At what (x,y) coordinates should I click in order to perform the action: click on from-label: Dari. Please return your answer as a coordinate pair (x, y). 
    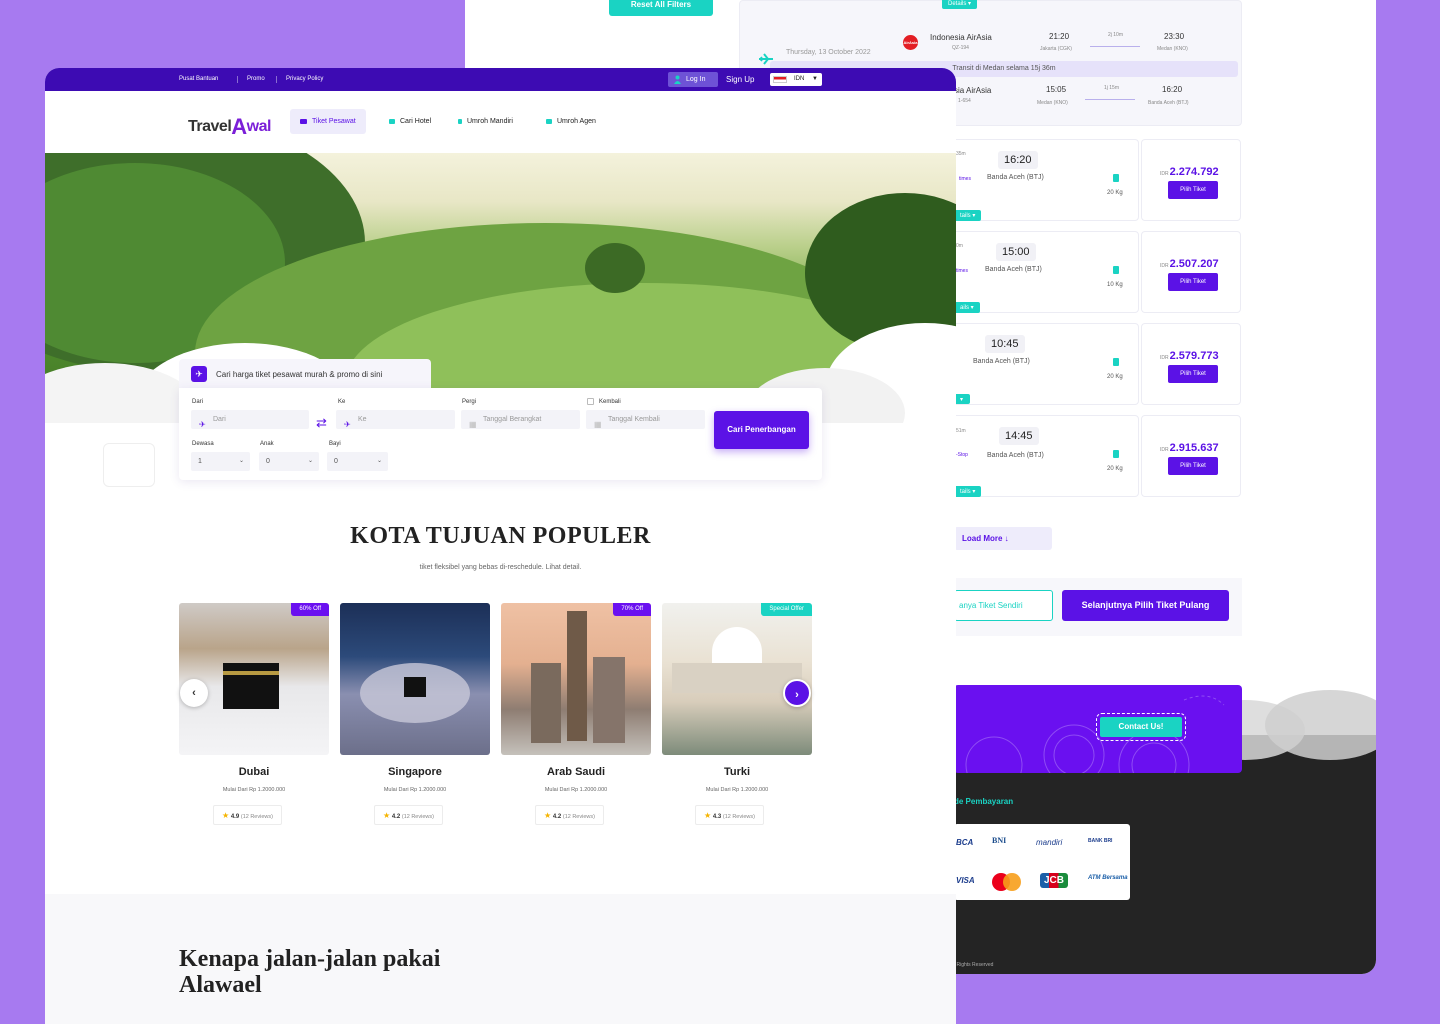
    Looking at the image, I should click on (198, 402).